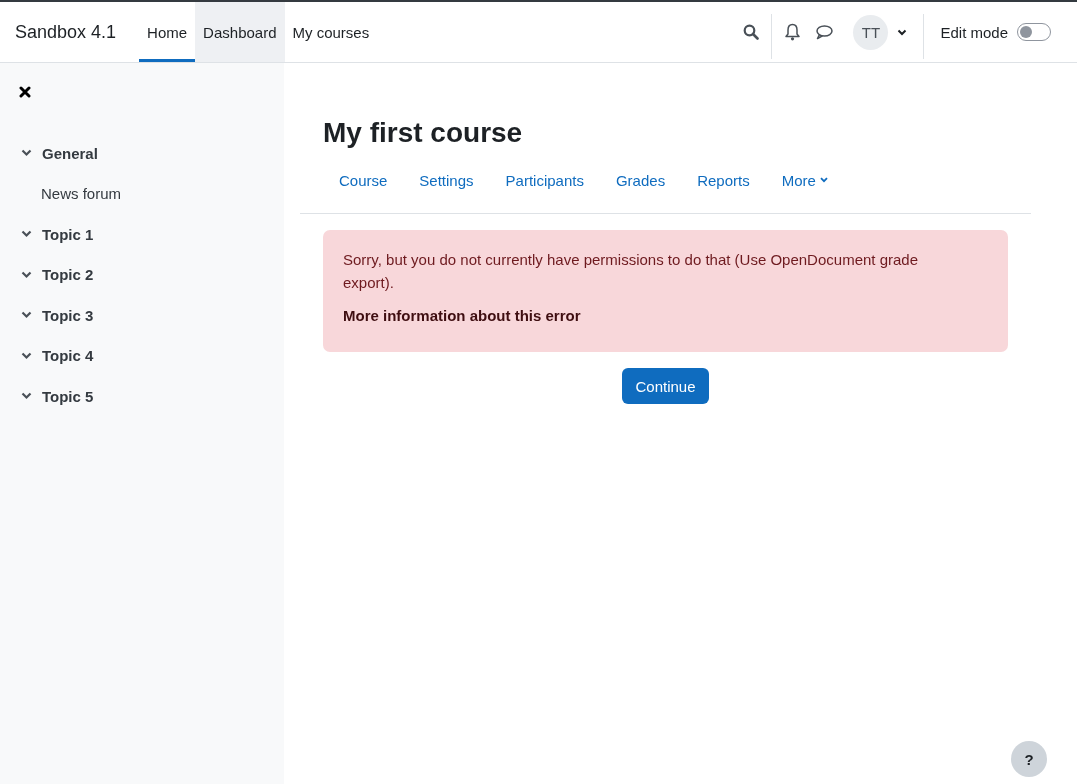 The image size is (1077, 784). Describe the element at coordinates (68, 234) in the screenshot. I see `section-link: Topic 1` at that location.